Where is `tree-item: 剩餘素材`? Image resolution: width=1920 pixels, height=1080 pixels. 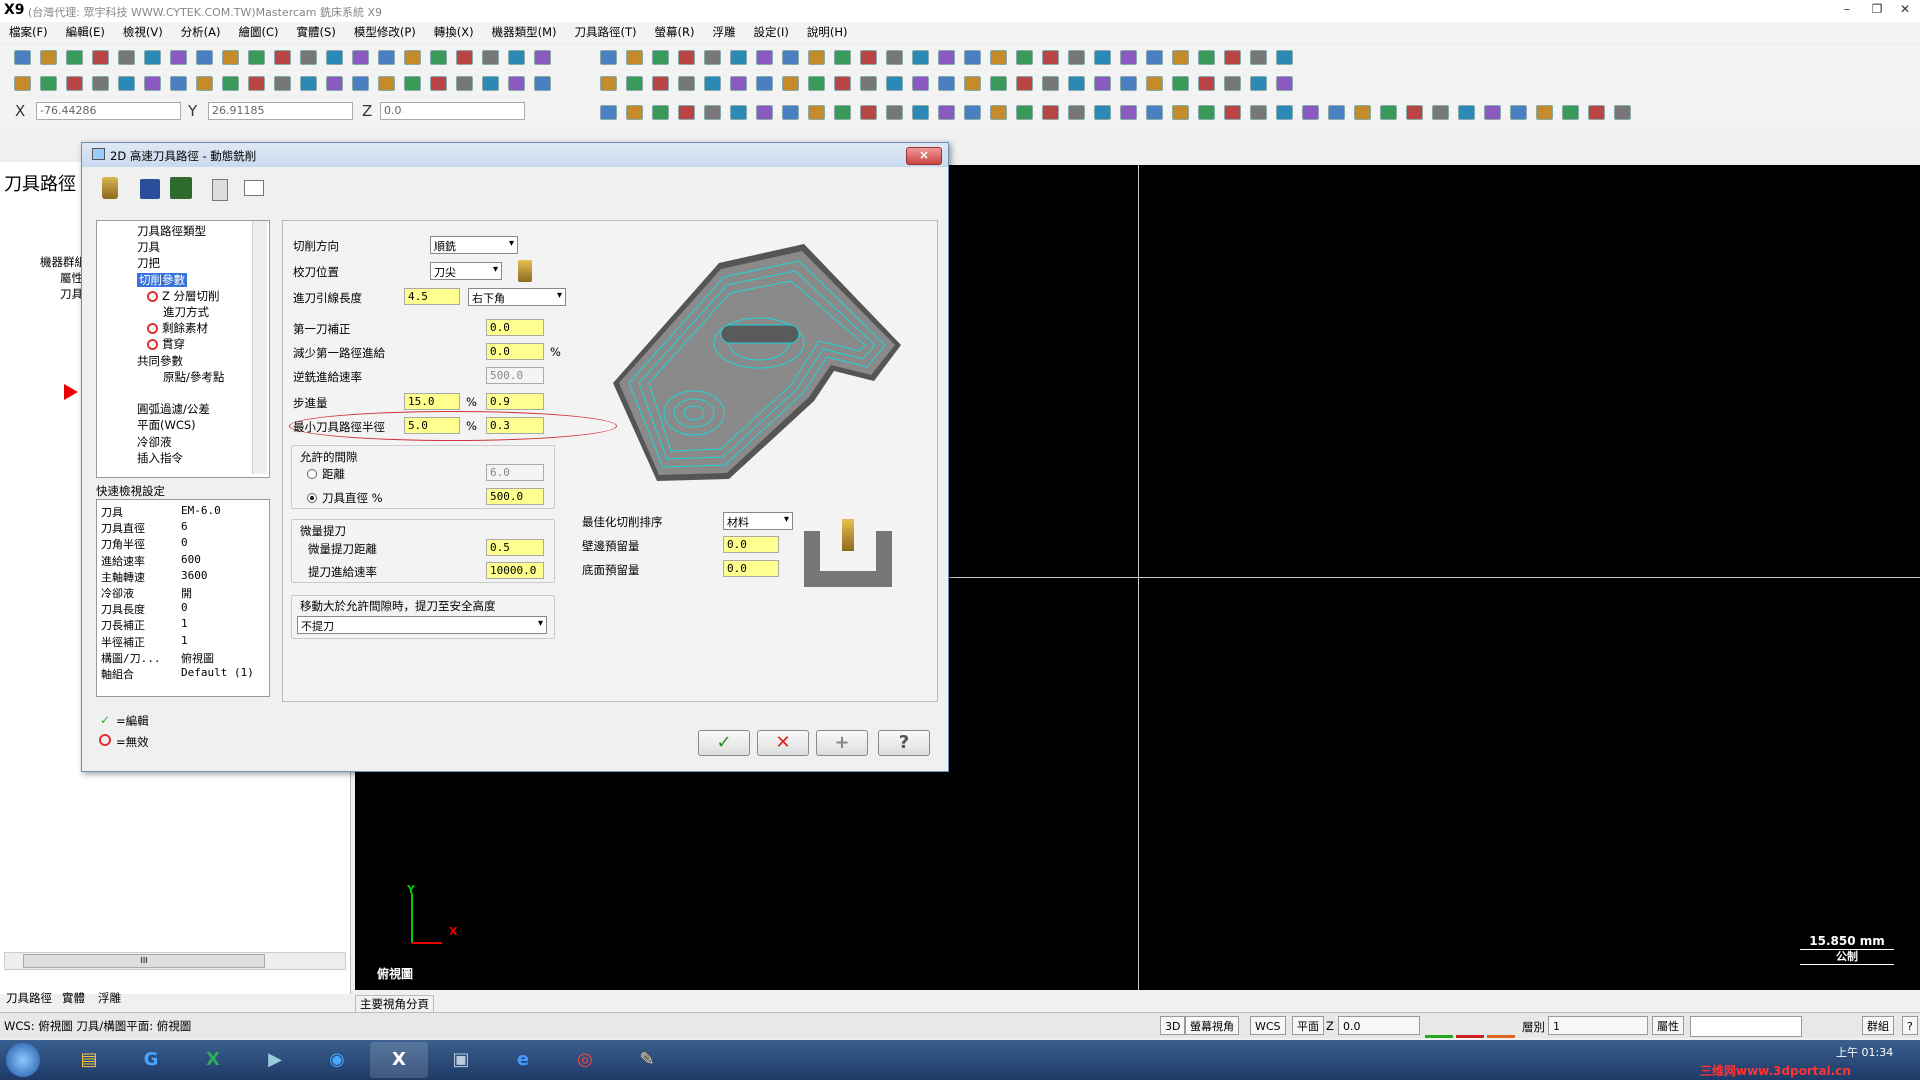
tree-item: 剩餘素材 is located at coordinates (177, 328).